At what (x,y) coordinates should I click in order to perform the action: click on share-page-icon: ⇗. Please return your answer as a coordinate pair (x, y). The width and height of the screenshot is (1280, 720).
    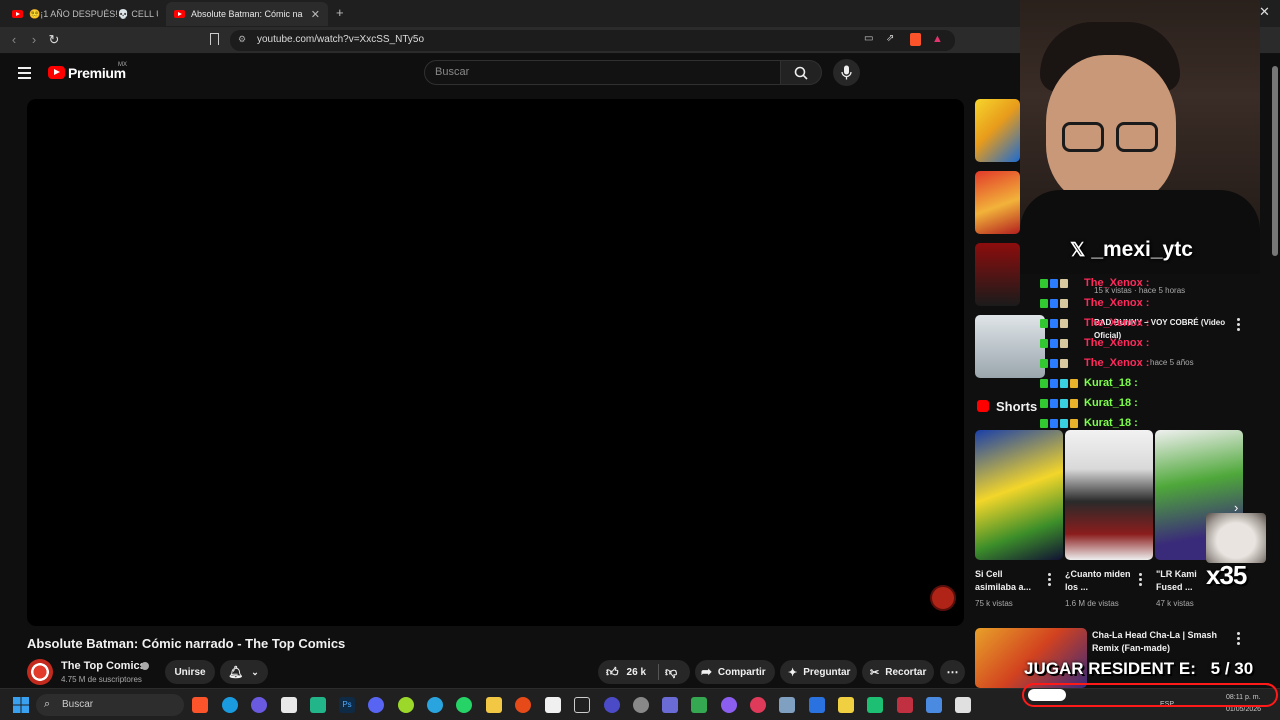
    Looking at the image, I should click on (890, 38).